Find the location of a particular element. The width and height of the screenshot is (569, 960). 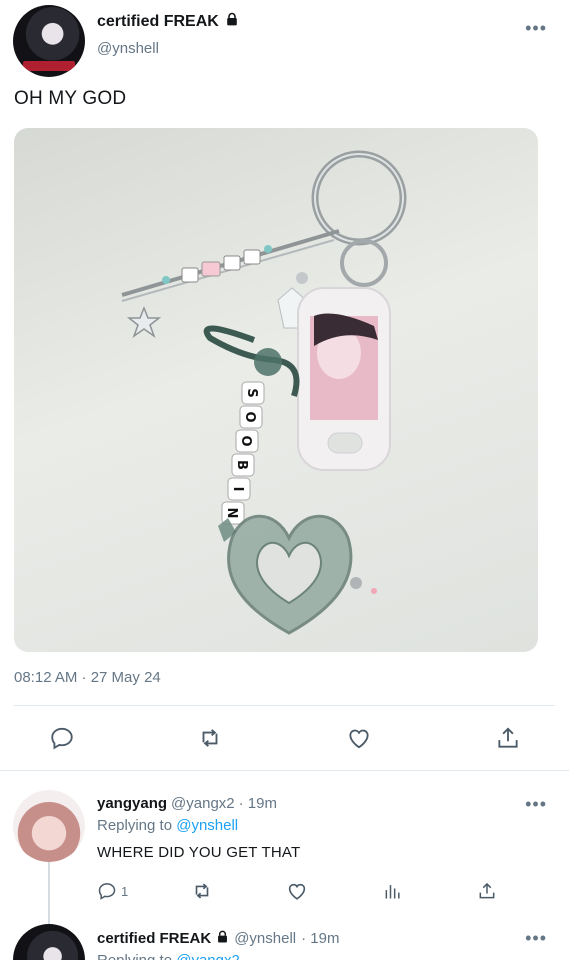

pin-bead-pink is located at coordinates (211, 269).